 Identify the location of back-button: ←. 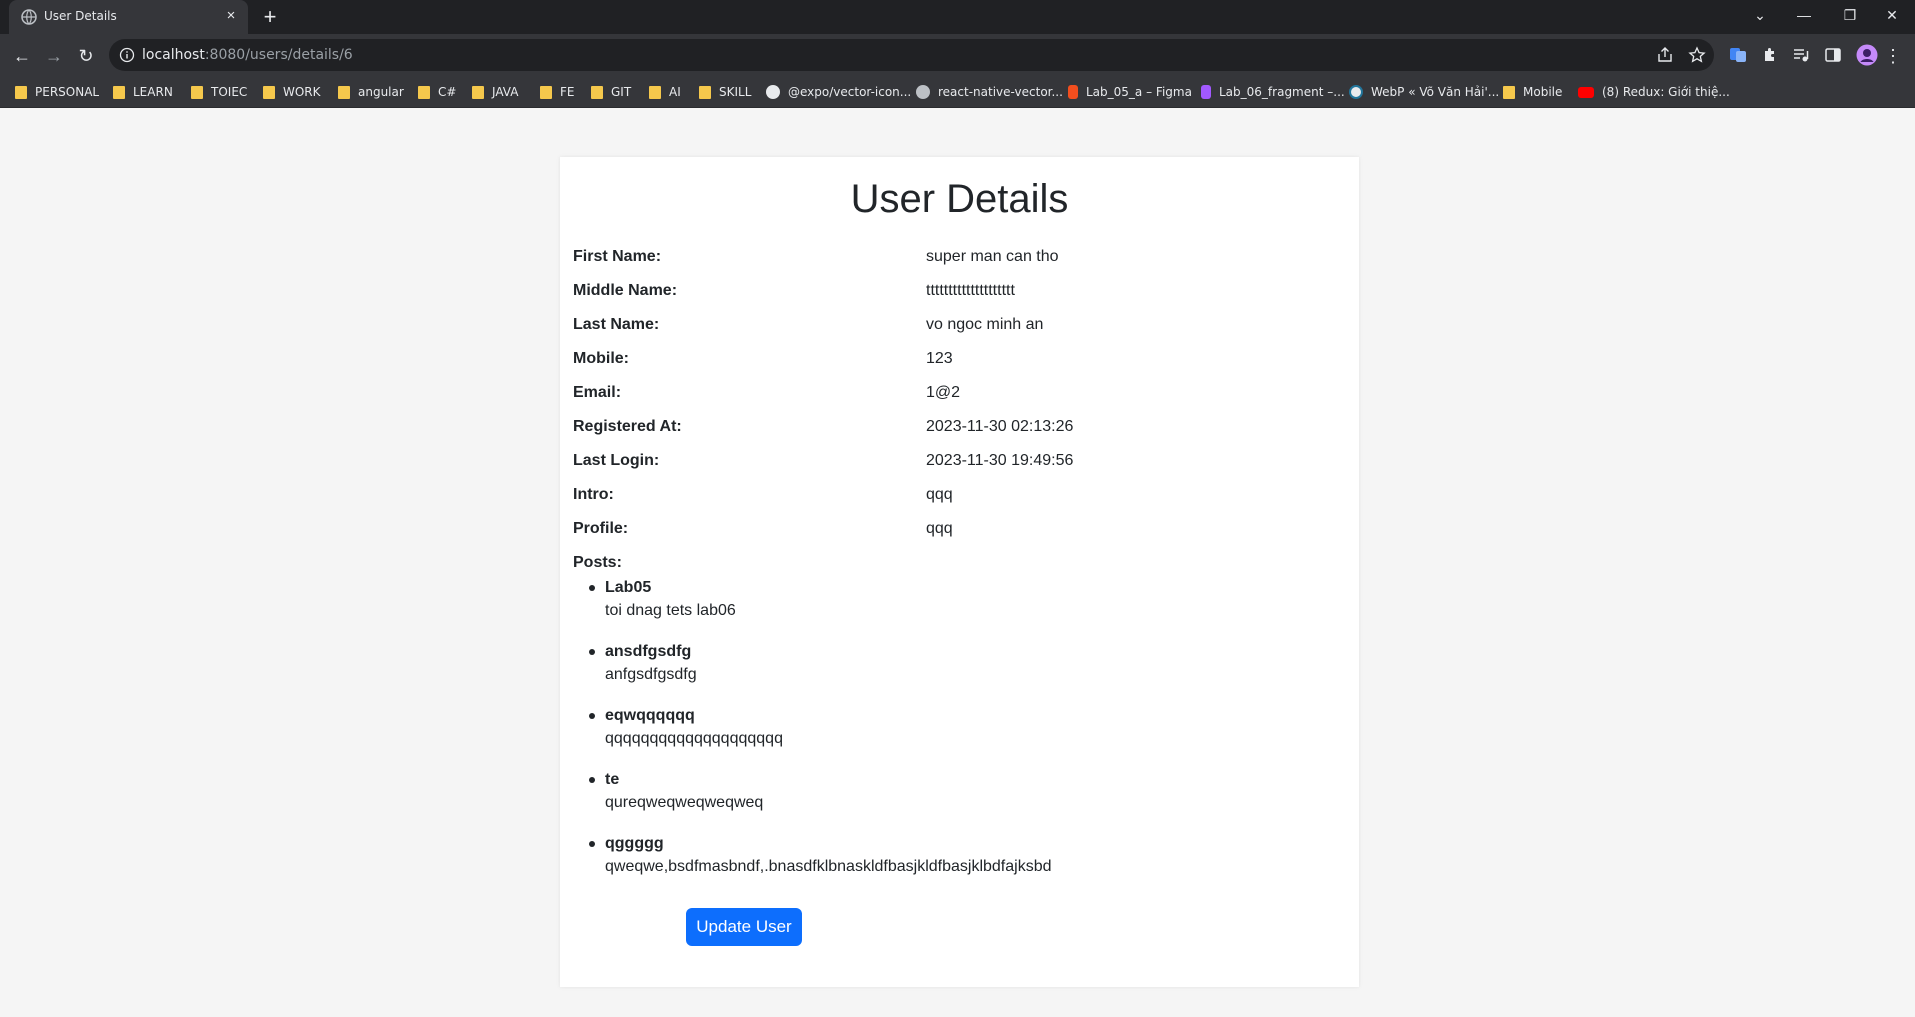
(22, 56).